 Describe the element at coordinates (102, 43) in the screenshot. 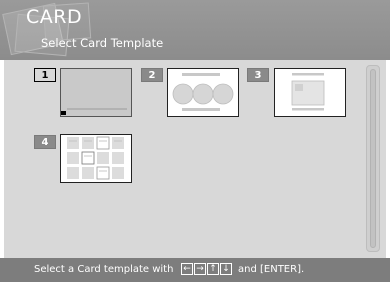

I see `page-subtitle: Select Card Template` at that location.